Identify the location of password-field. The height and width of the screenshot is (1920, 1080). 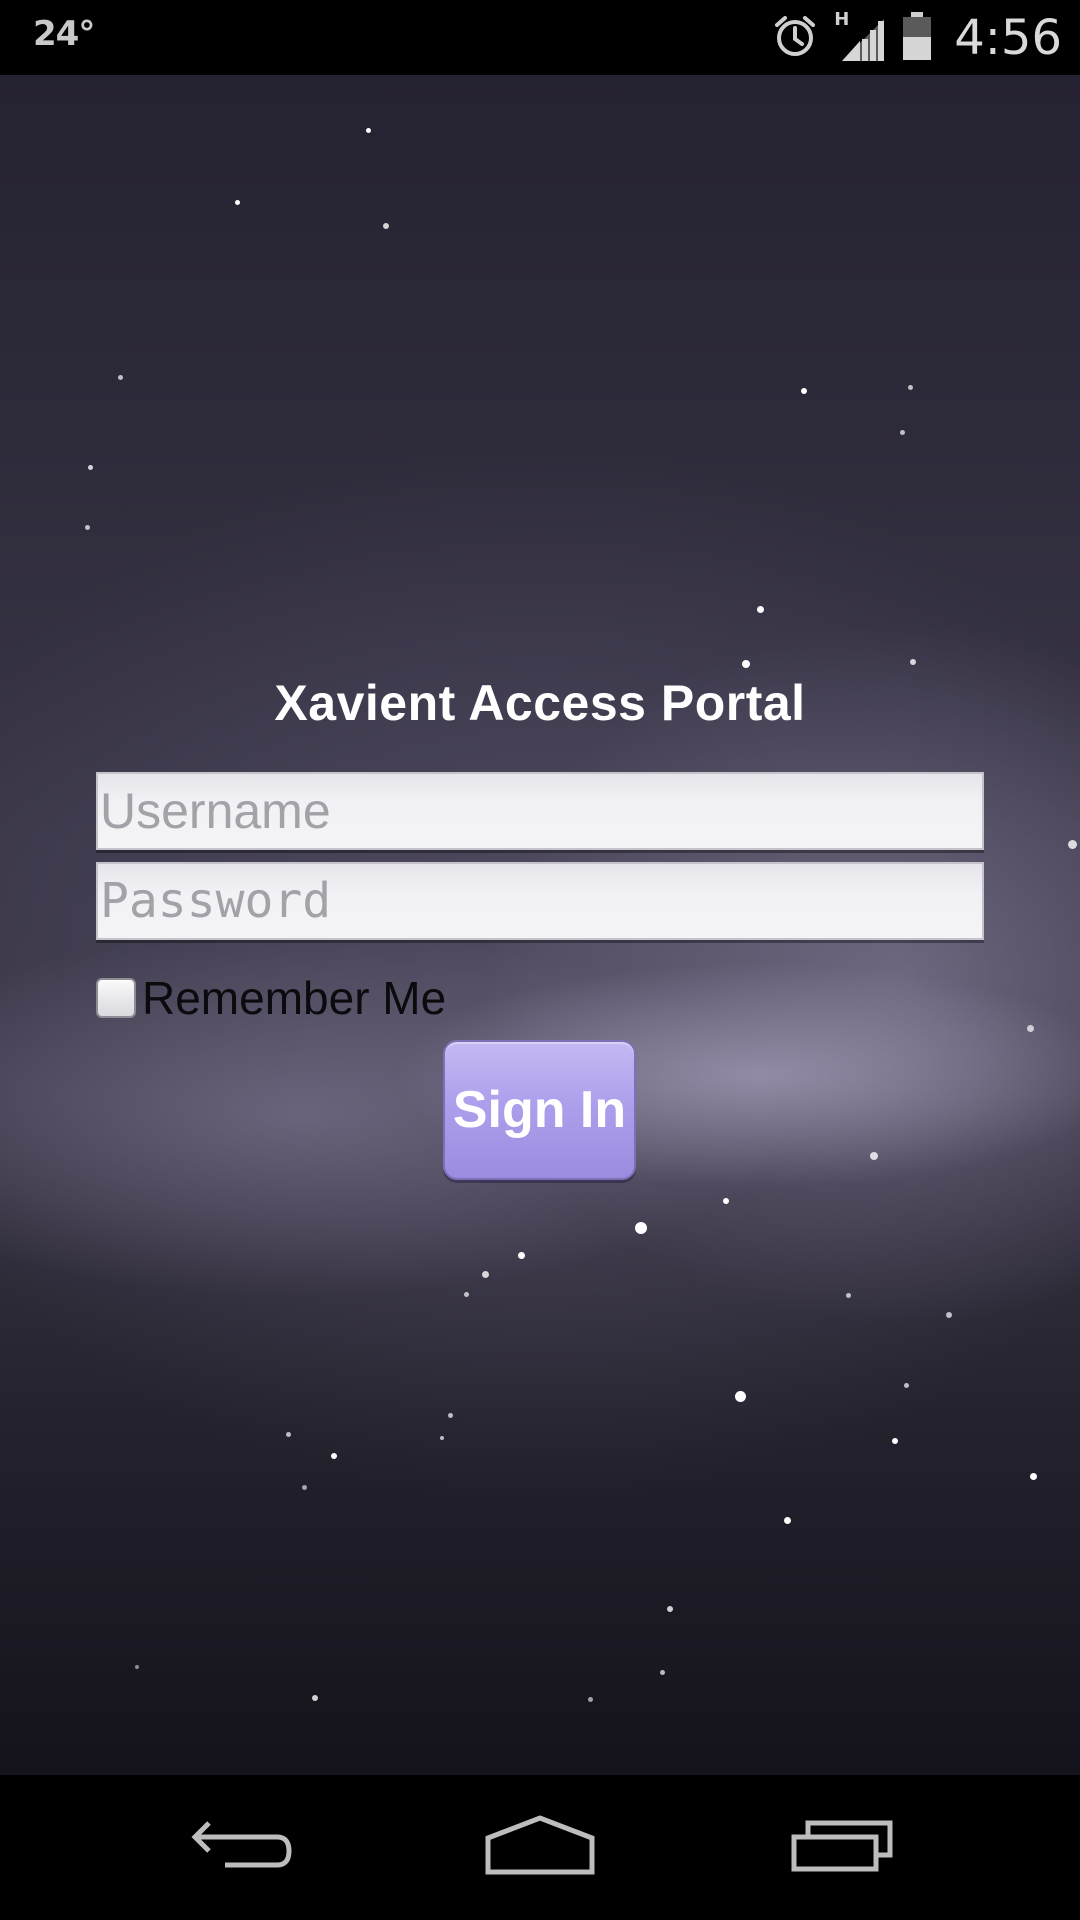
(540, 901).